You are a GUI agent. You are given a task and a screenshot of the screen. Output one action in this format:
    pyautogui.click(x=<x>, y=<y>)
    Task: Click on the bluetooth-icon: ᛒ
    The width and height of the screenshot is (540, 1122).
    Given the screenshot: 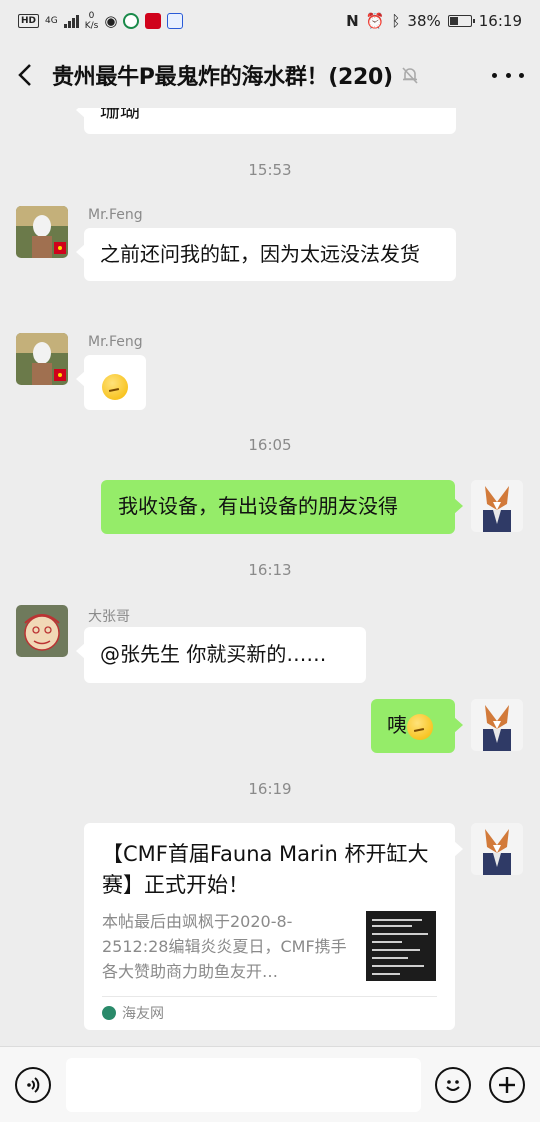 What is the action you would take?
    pyautogui.click(x=396, y=21)
    